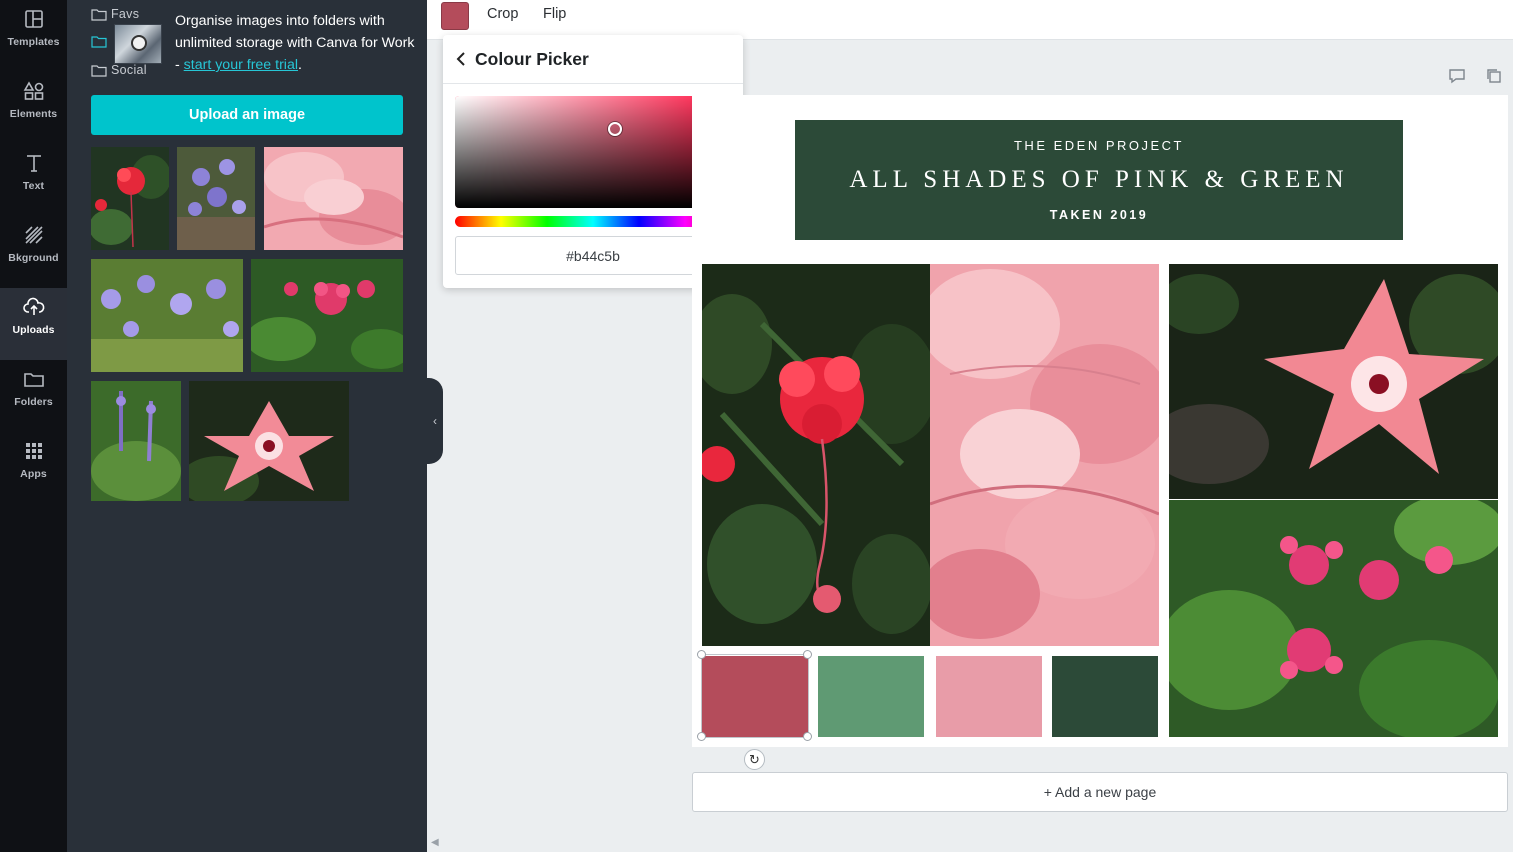 The width and height of the screenshot is (1513, 852). I want to click on folder-social: Social, so click(119, 70).